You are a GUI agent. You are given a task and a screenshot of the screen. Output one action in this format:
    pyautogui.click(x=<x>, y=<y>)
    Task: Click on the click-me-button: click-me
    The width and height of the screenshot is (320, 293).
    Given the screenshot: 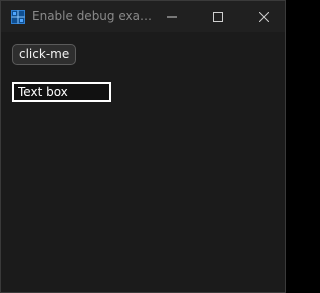 What is the action you would take?
    pyautogui.click(x=44, y=54)
    